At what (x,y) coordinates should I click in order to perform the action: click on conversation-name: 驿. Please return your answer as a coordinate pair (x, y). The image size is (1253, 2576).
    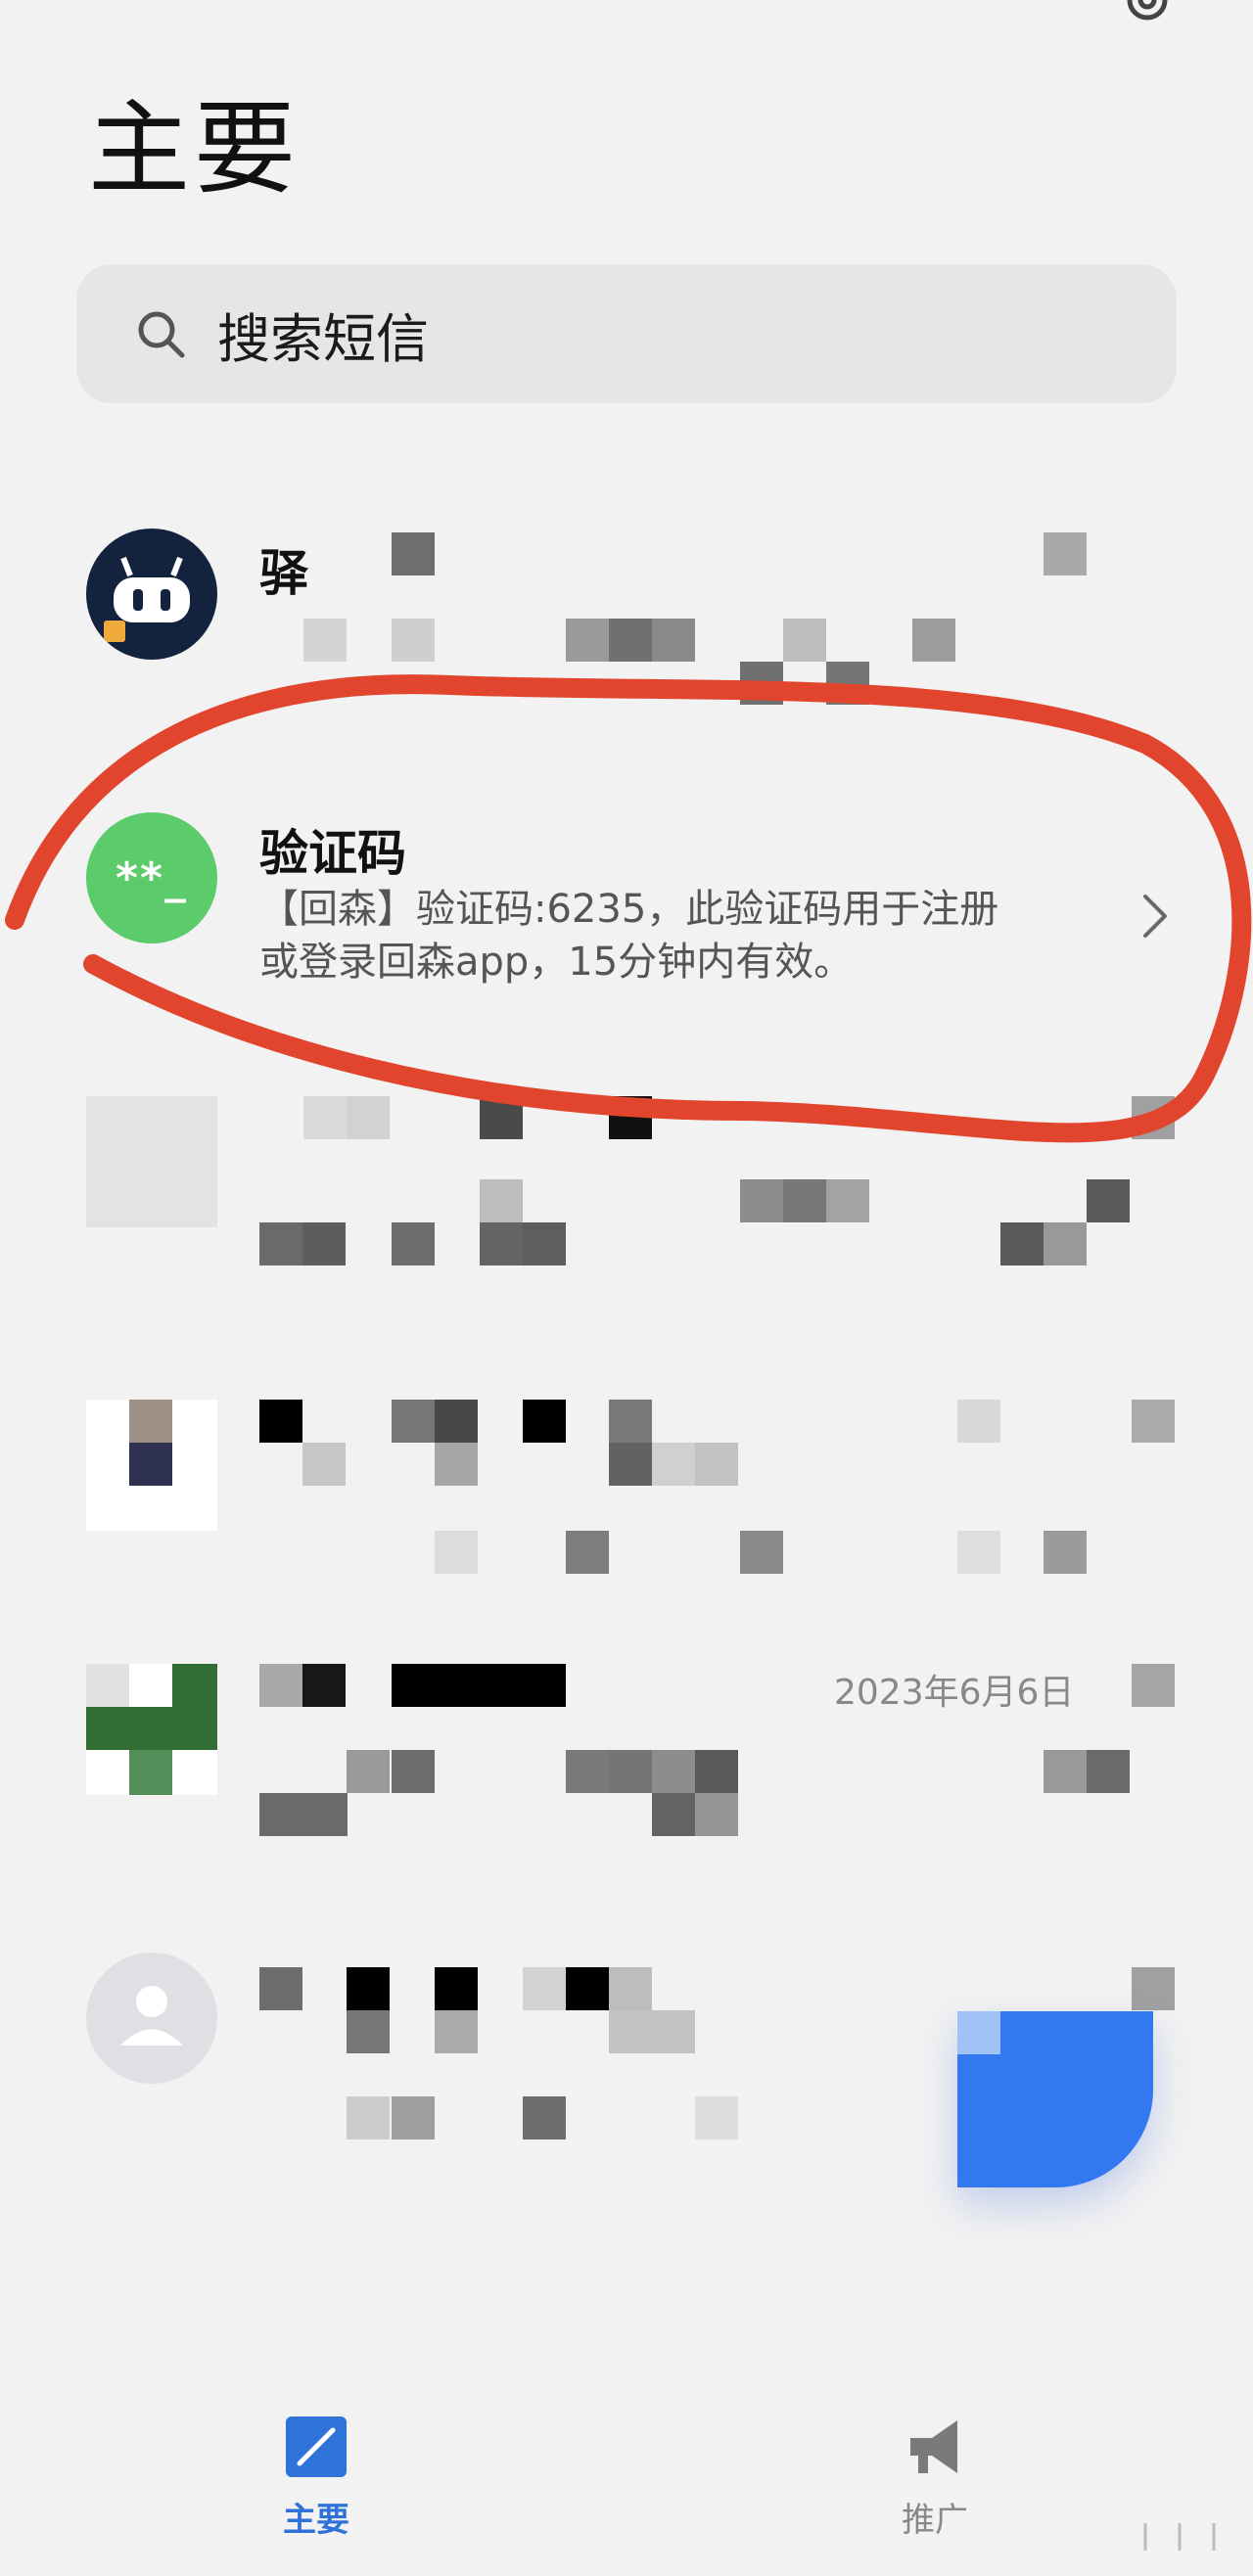
    Looking at the image, I should click on (283, 573).